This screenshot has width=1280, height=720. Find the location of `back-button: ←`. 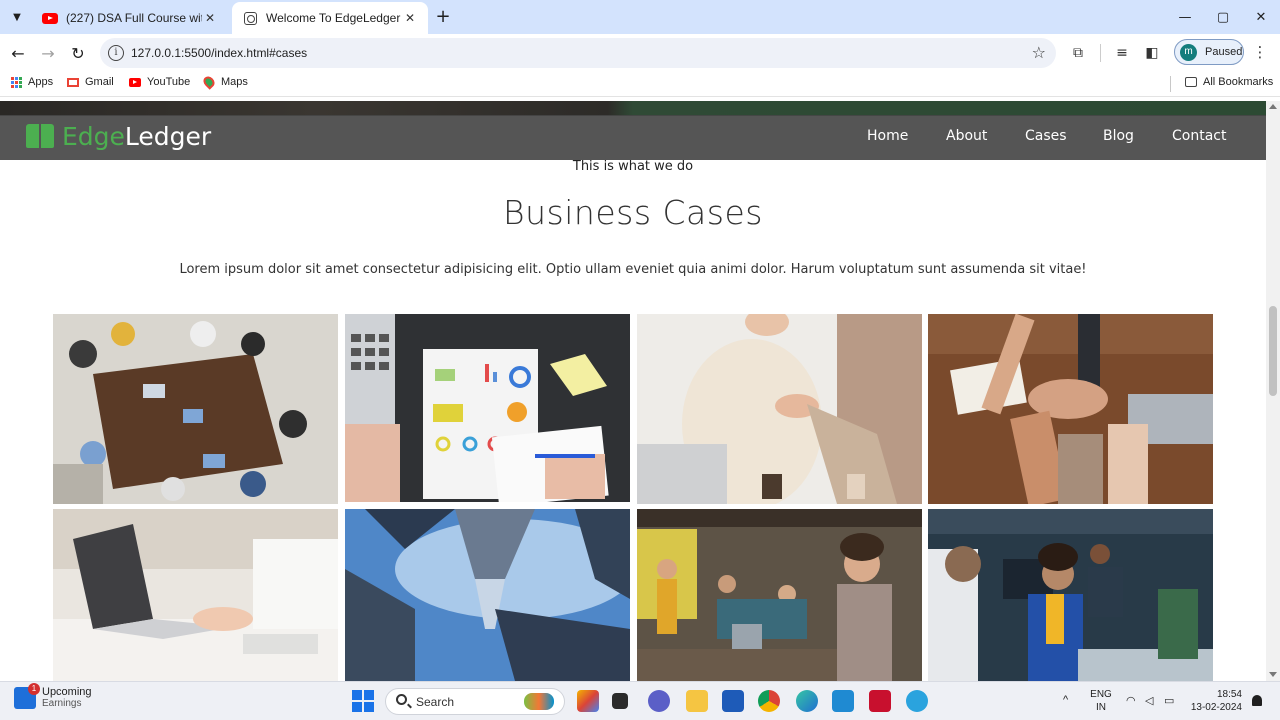

back-button: ← is located at coordinates (18, 53).